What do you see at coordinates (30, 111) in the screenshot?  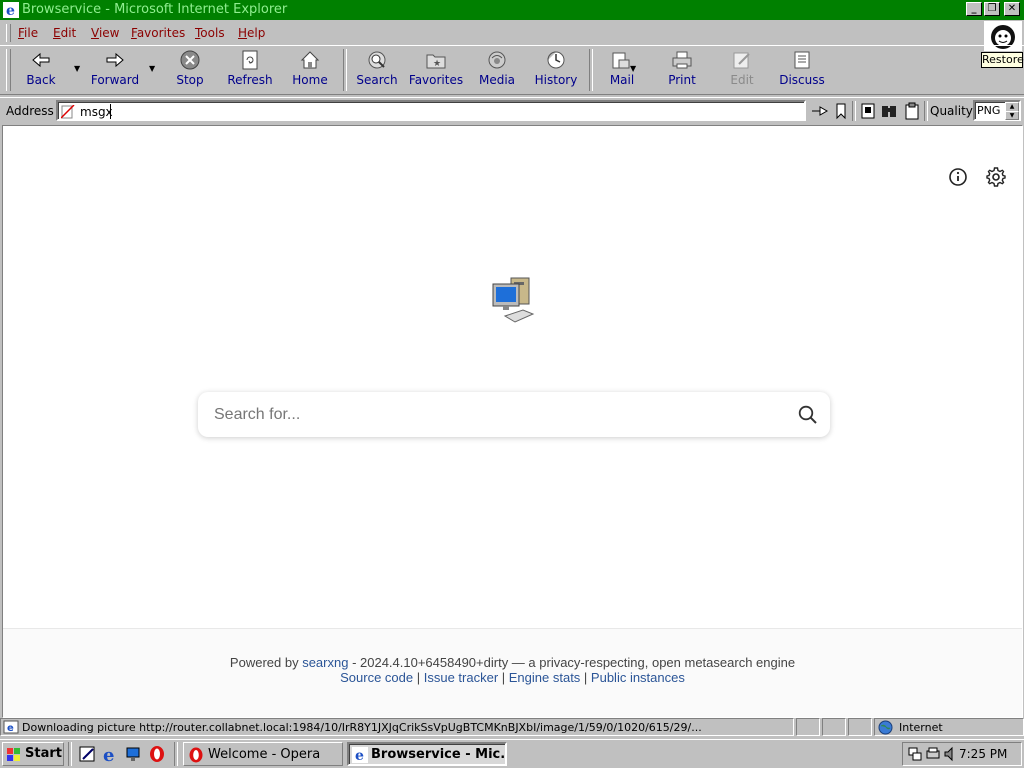 I see `address-label: Address` at bounding box center [30, 111].